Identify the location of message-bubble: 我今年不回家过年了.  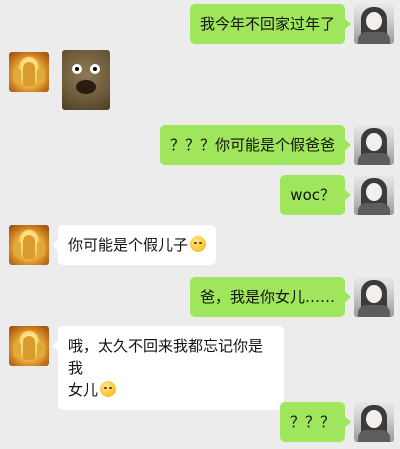
(270, 24).